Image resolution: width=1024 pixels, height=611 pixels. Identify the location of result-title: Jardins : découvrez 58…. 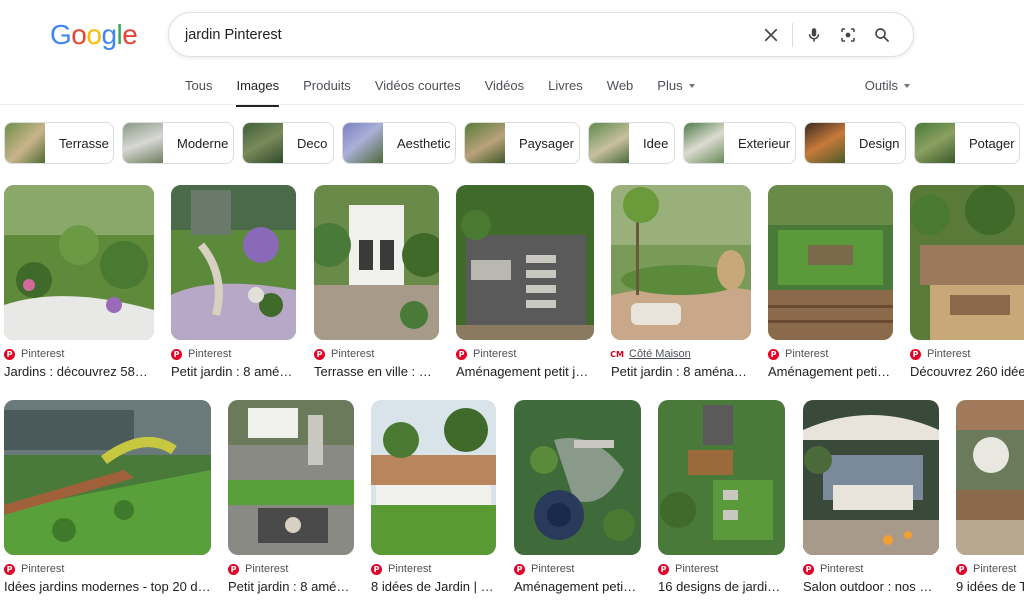
(79, 371).